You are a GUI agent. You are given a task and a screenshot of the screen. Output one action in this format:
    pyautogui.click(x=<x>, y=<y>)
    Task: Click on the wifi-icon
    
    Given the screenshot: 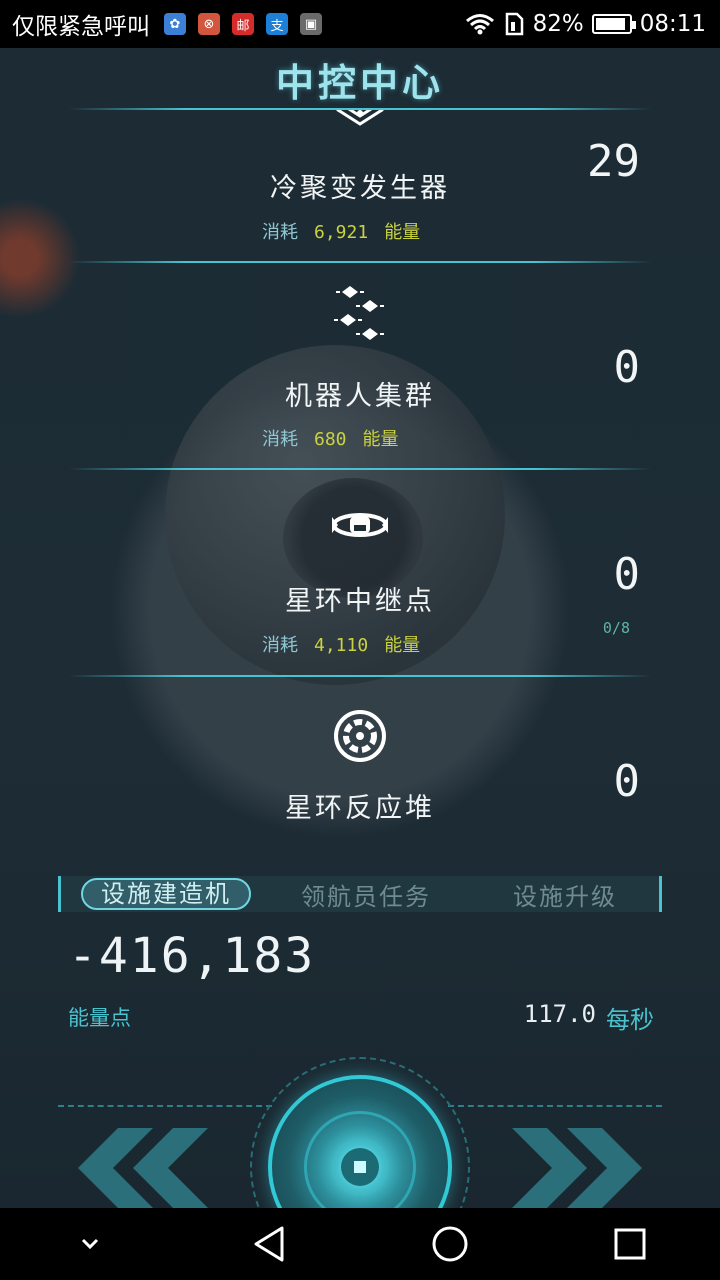 What is the action you would take?
    pyautogui.click(x=479, y=24)
    